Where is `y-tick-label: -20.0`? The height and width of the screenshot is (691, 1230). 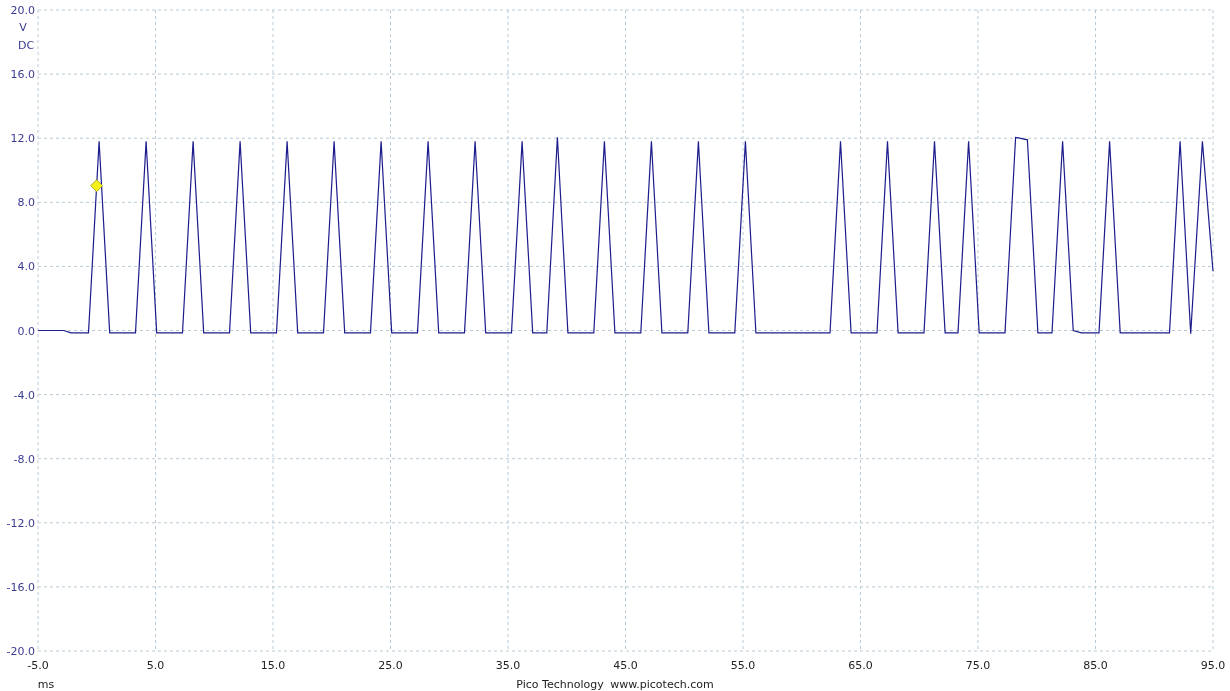 y-tick-label: -20.0 is located at coordinates (20, 651).